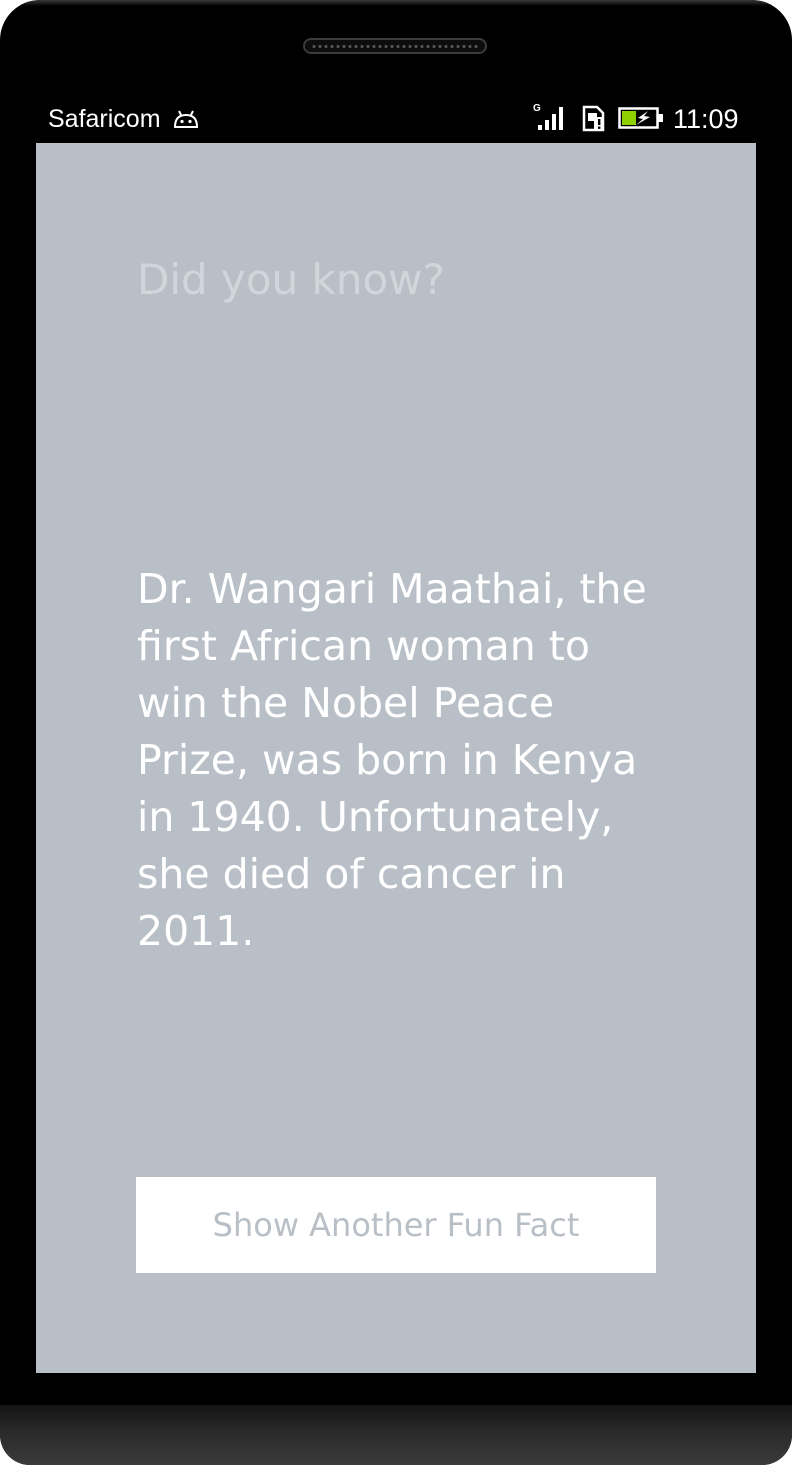 The width and height of the screenshot is (792, 1465). What do you see at coordinates (396, 1389) in the screenshot?
I see `bottom-bezel-upper` at bounding box center [396, 1389].